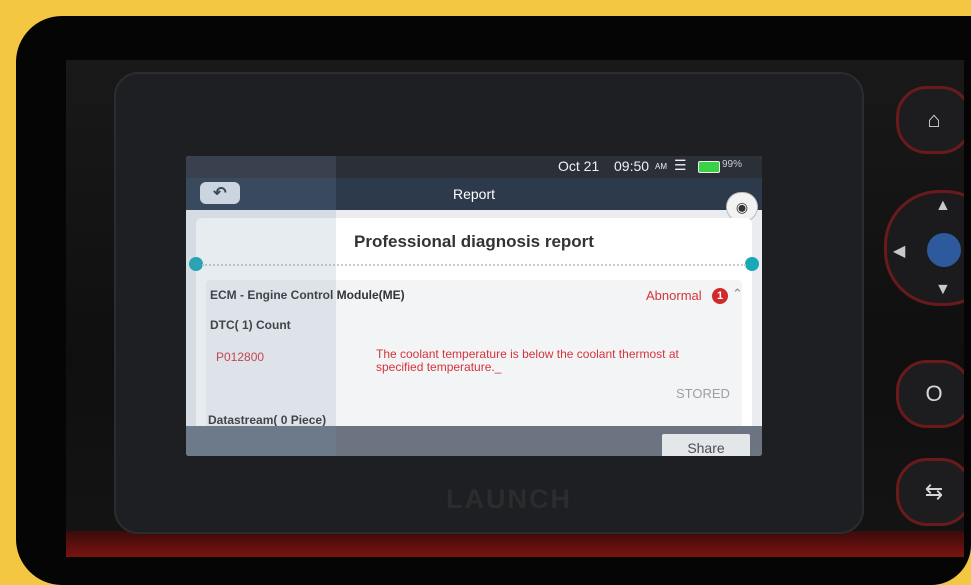 Image resolution: width=971 pixels, height=585 pixels. What do you see at coordinates (930, 394) in the screenshot?
I see `ok-key-icon: O` at bounding box center [930, 394].